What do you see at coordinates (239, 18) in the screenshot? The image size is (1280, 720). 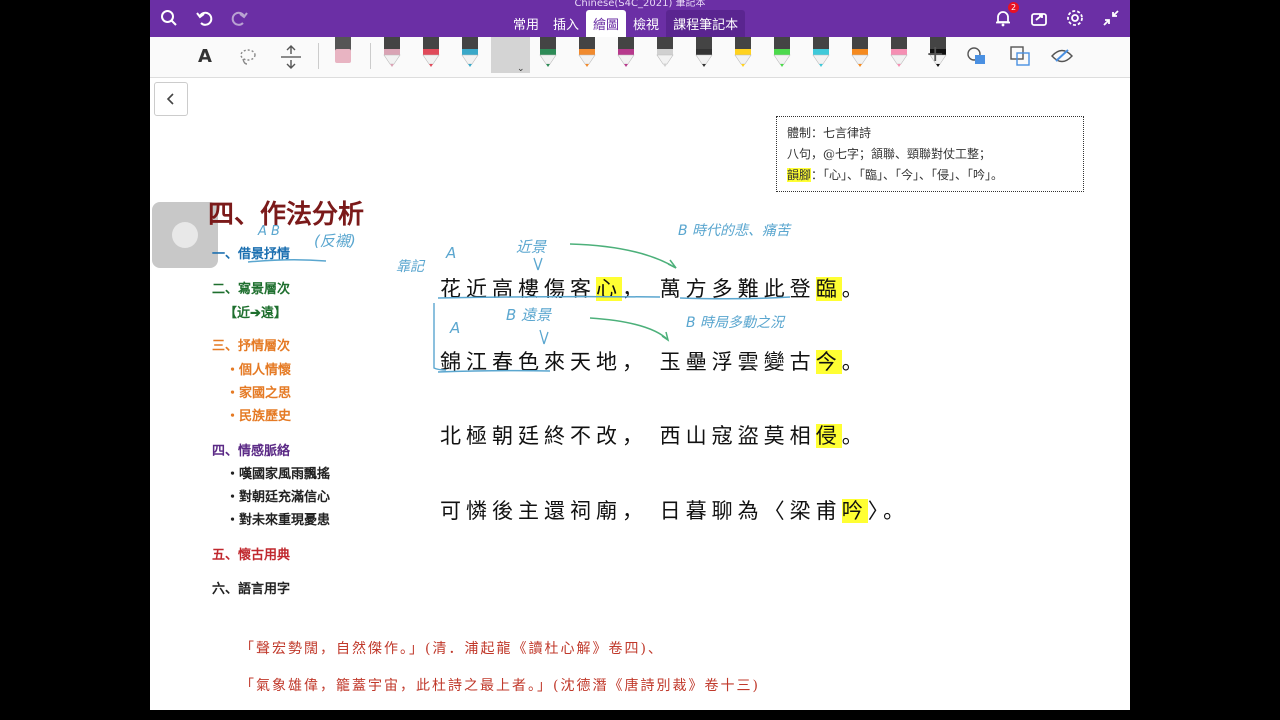 I see `redo-icon` at bounding box center [239, 18].